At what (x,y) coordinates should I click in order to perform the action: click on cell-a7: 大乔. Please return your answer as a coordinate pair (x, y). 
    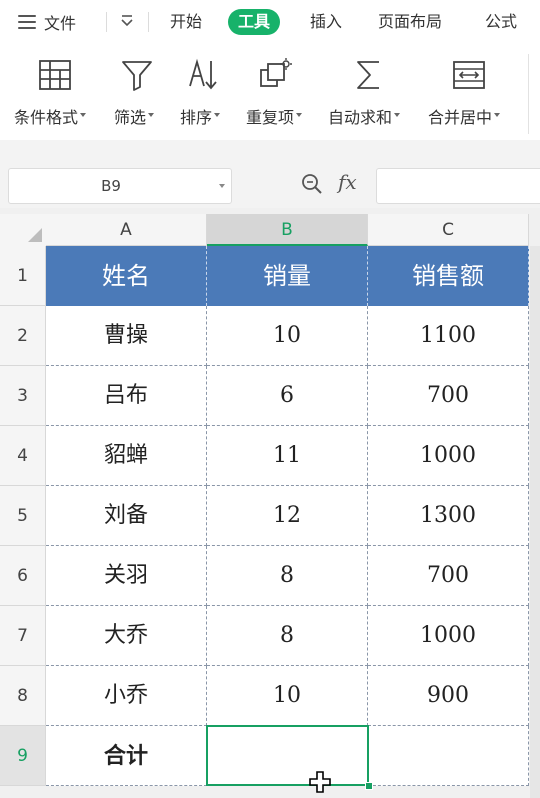
    Looking at the image, I should click on (126, 636).